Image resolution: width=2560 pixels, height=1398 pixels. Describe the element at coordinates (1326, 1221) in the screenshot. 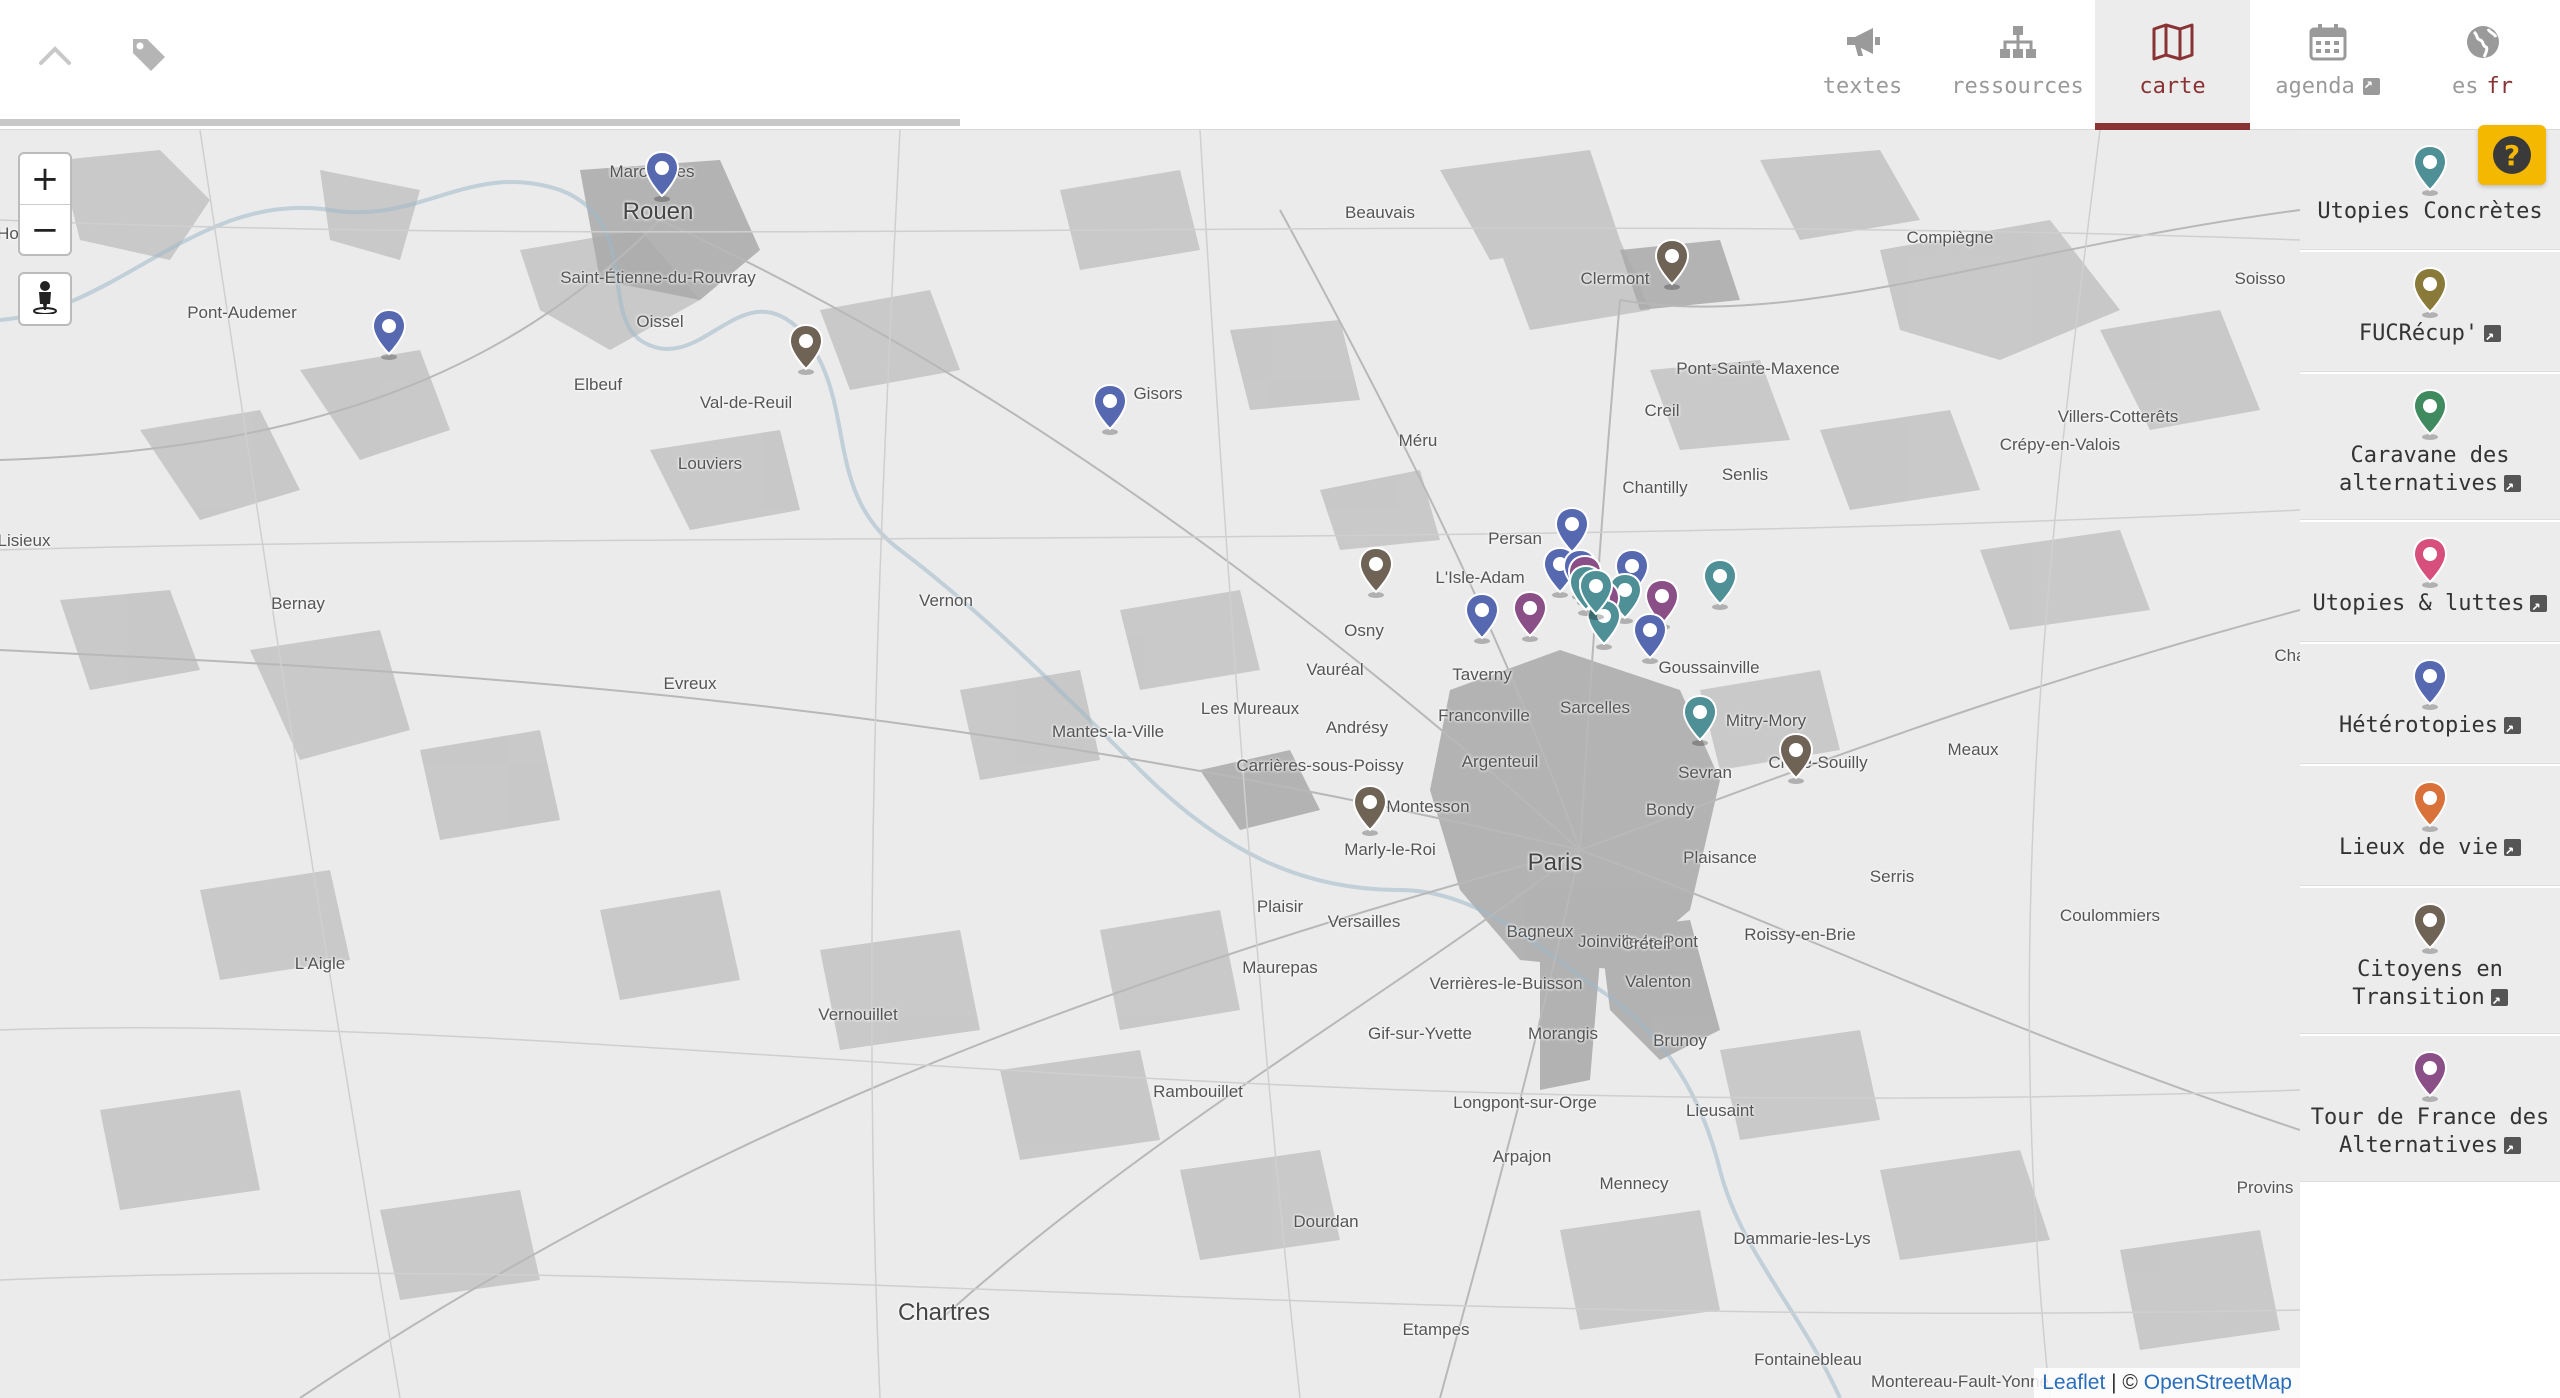

I see `place-label: Dourdan` at that location.